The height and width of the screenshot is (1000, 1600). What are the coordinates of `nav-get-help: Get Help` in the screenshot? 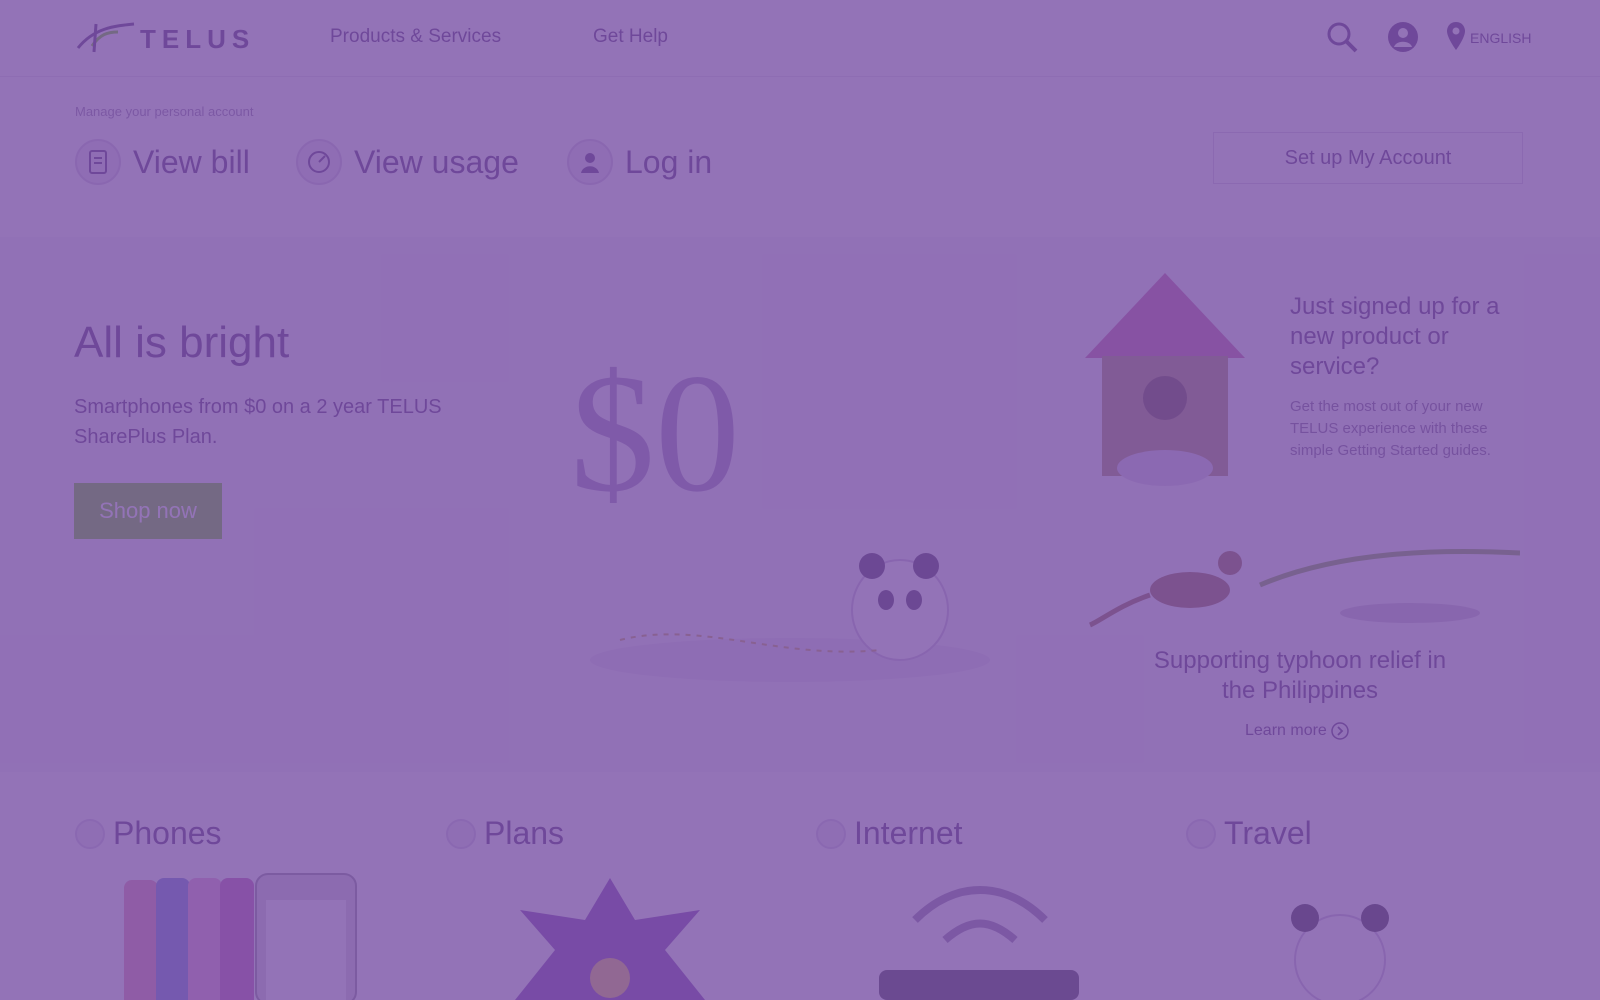 It's located at (630, 37).